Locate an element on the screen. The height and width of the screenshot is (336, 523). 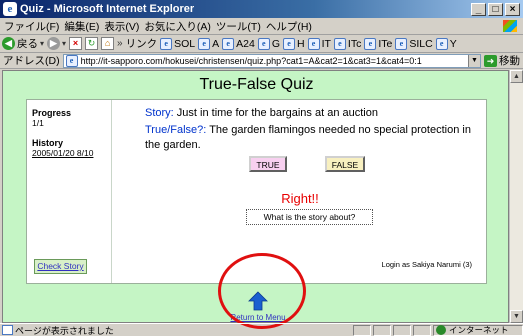
result-message: Right!! is located at coordinates (300, 198).